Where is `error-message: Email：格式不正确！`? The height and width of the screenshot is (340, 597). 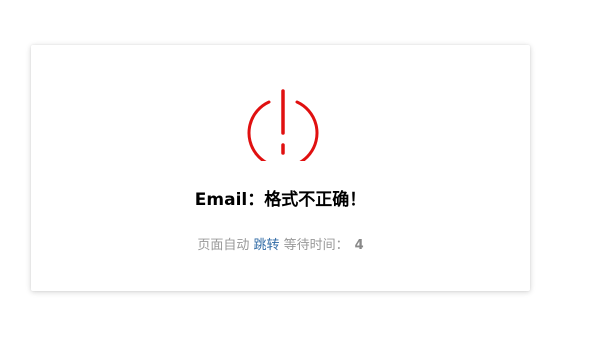 error-message: Email：格式不正确！ is located at coordinates (280, 200).